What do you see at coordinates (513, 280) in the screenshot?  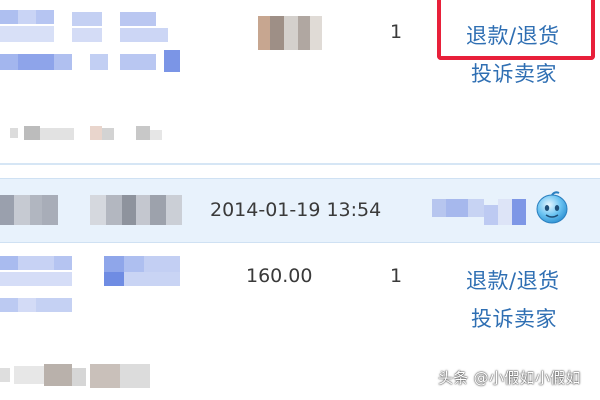 I see `refund-return-link: 退款/退货` at bounding box center [513, 280].